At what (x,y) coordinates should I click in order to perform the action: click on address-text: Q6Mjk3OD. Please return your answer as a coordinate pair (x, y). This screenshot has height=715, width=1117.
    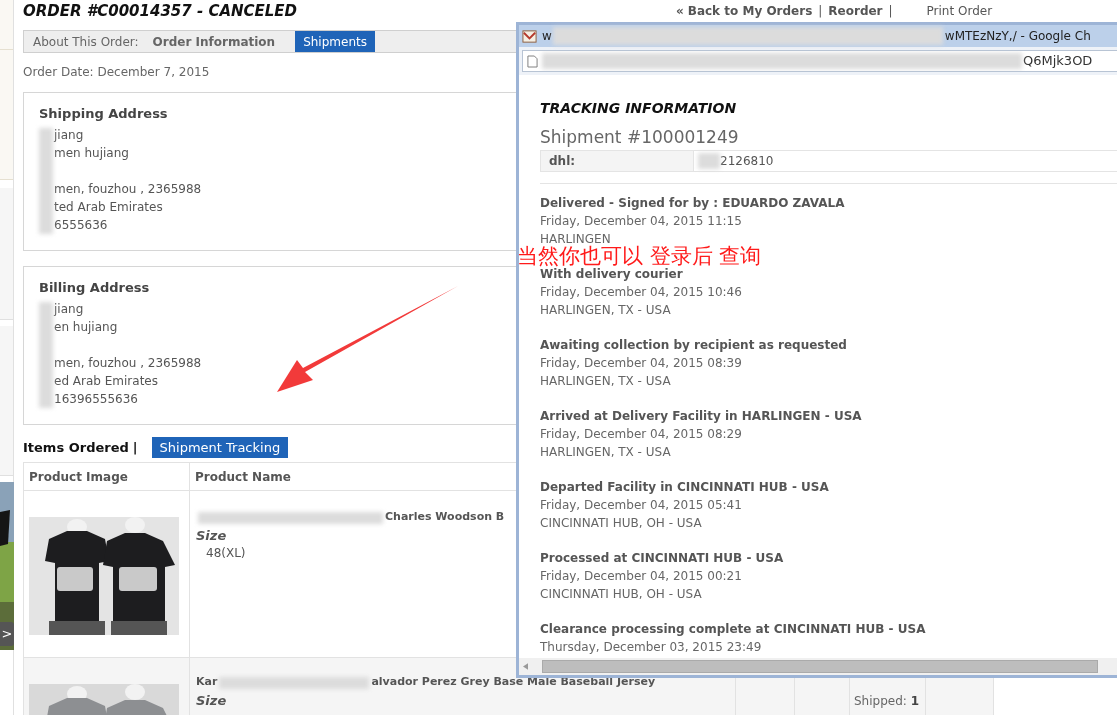
    Looking at the image, I should click on (1058, 61).